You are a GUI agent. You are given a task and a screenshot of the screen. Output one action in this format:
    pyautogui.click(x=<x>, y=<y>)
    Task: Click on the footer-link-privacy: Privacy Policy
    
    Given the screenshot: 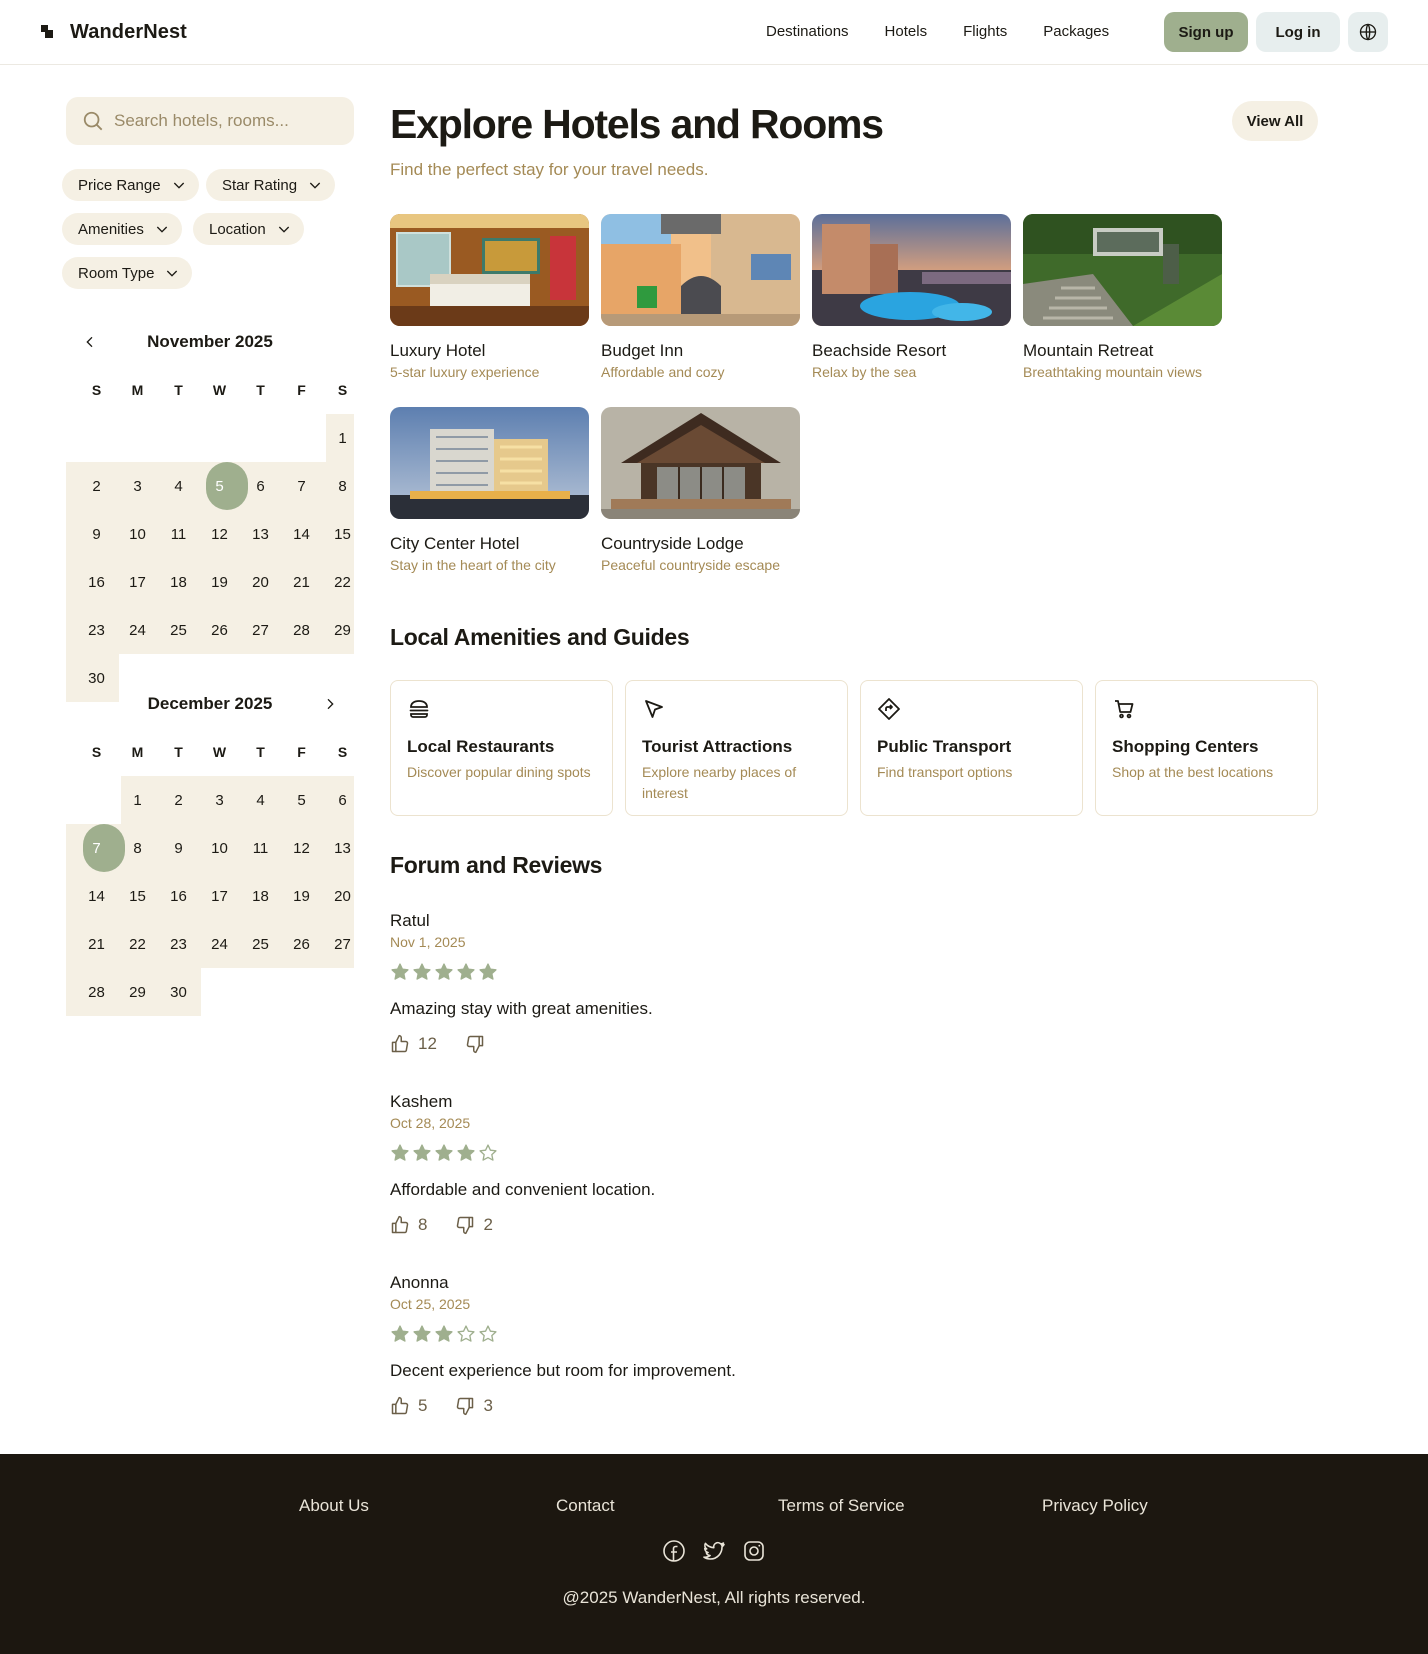 What is the action you would take?
    pyautogui.click(x=1095, y=1506)
    